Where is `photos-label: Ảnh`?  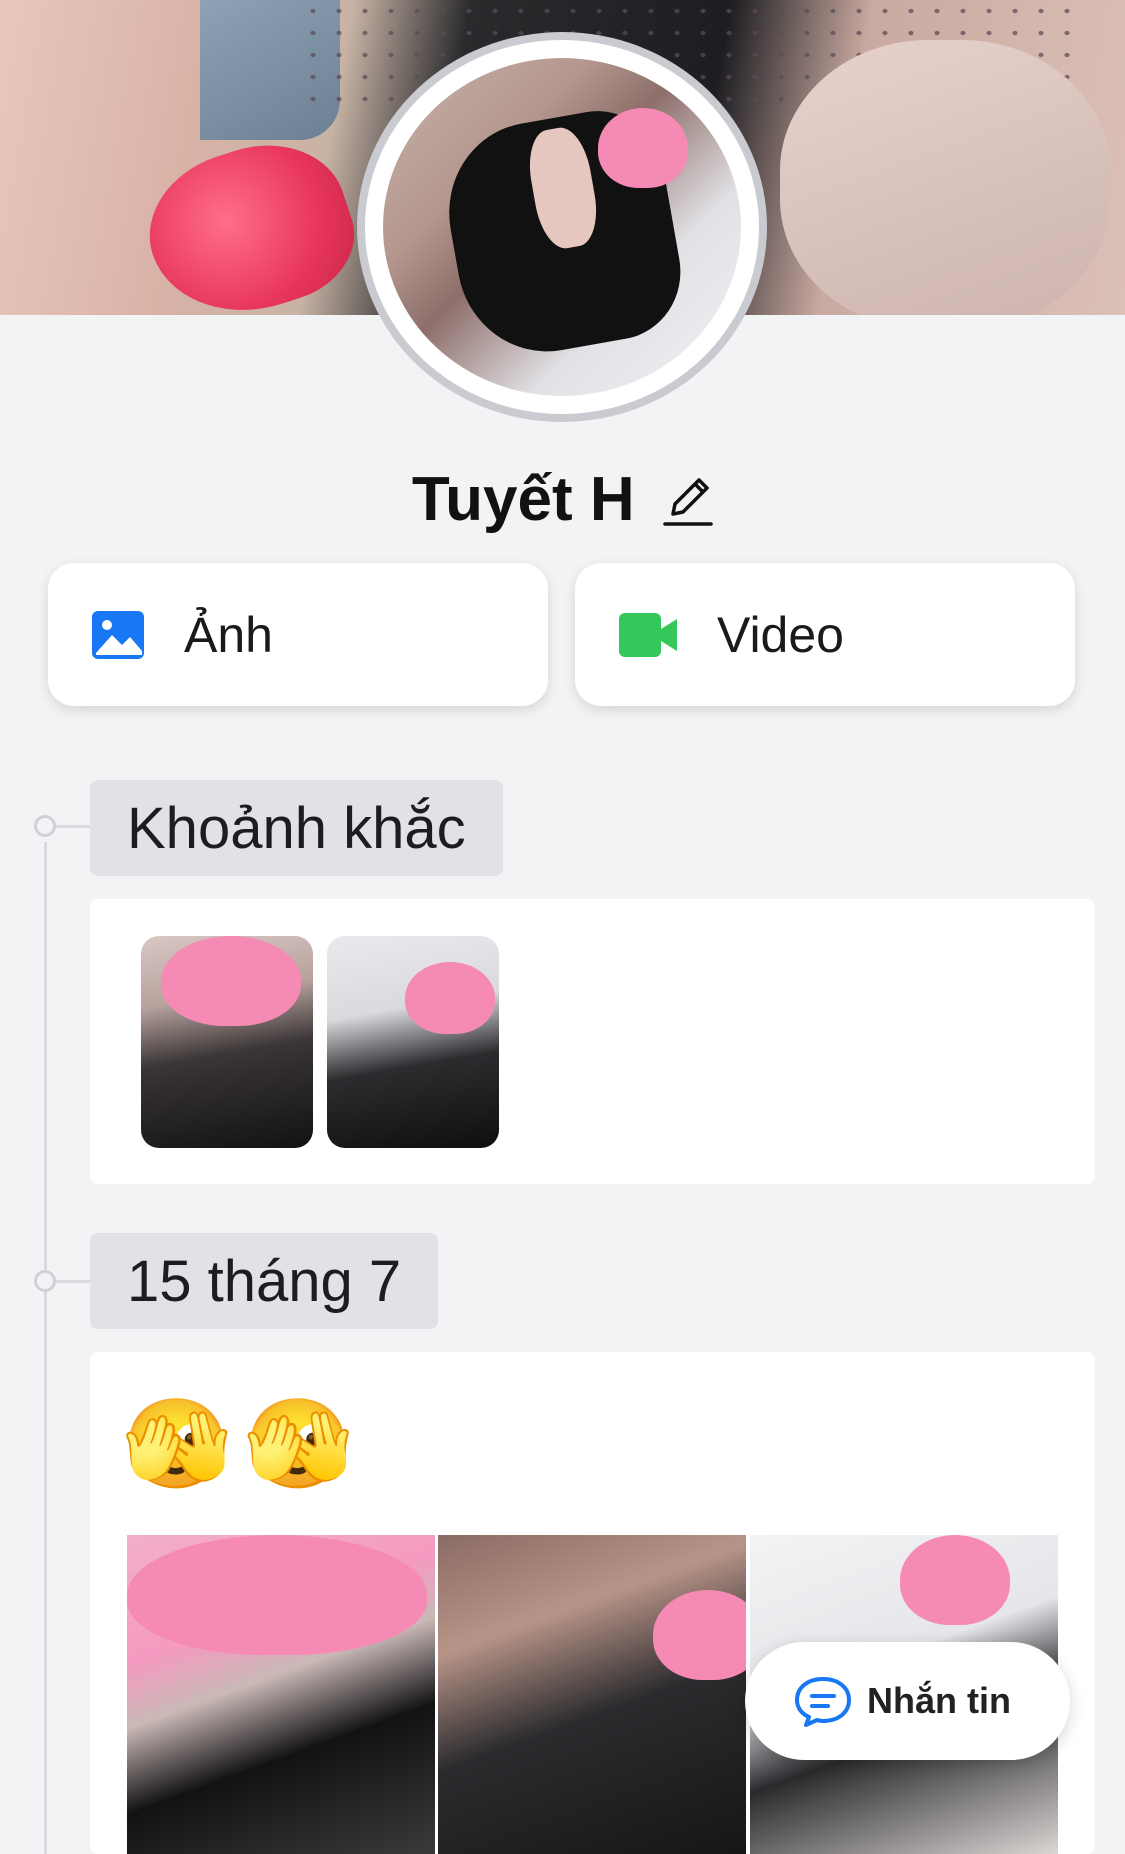
photos-label: Ảnh is located at coordinates (228, 634).